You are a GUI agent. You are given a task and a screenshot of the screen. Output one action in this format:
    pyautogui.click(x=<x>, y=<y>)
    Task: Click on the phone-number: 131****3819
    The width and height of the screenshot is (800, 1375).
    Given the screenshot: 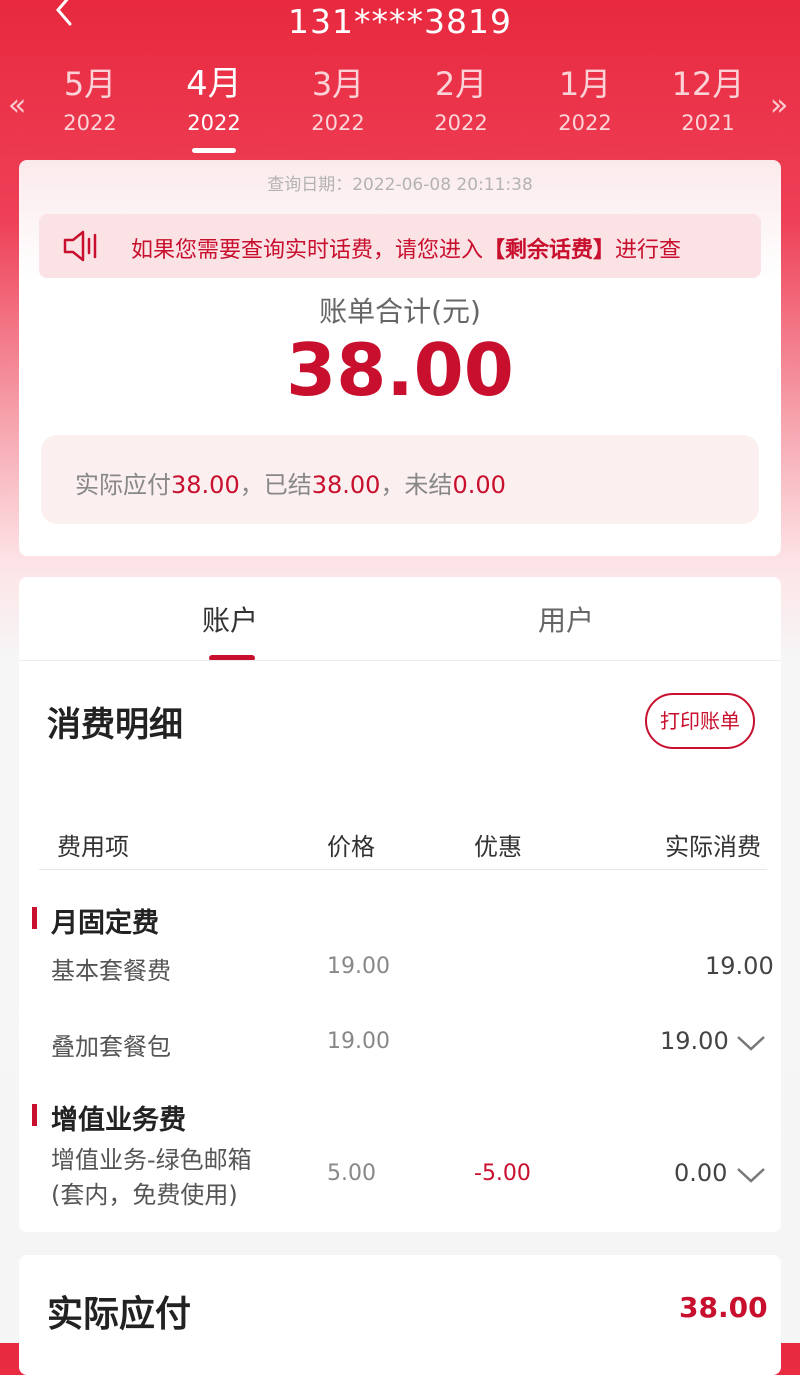 What is the action you would take?
    pyautogui.click(x=400, y=21)
    